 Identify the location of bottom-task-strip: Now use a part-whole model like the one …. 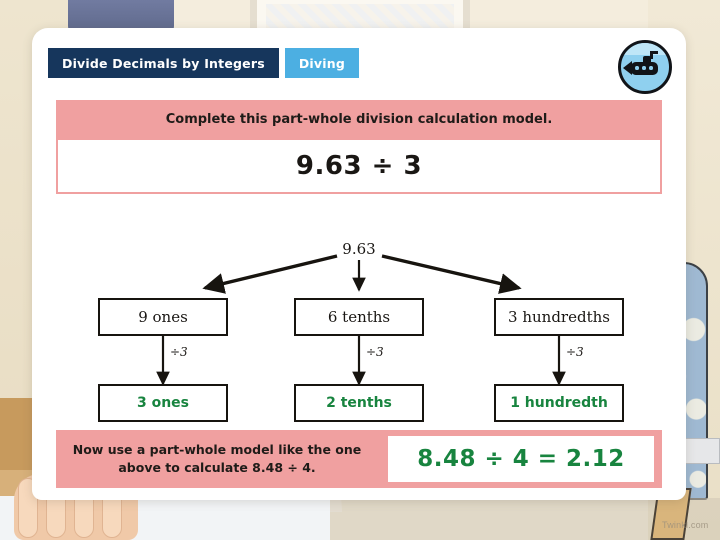
(359, 459).